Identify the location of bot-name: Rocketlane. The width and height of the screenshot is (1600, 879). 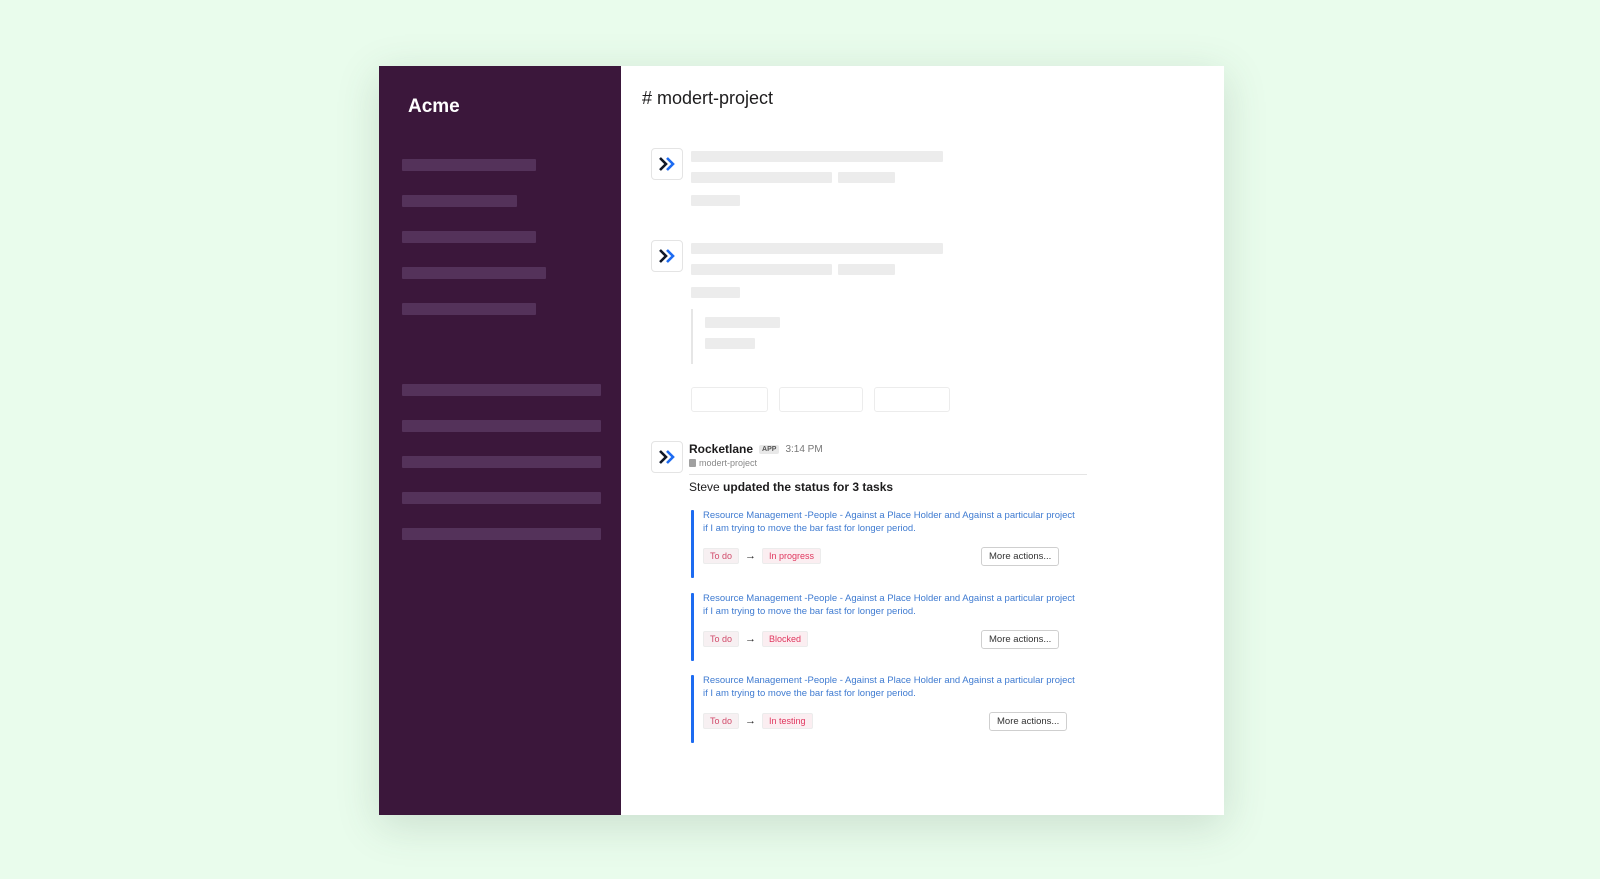
(721, 449).